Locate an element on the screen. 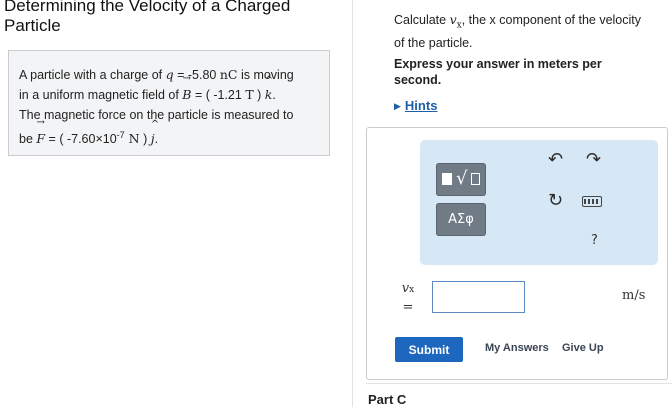 This screenshot has height=407, width=672. radicand-box-icon is located at coordinates (475, 179).